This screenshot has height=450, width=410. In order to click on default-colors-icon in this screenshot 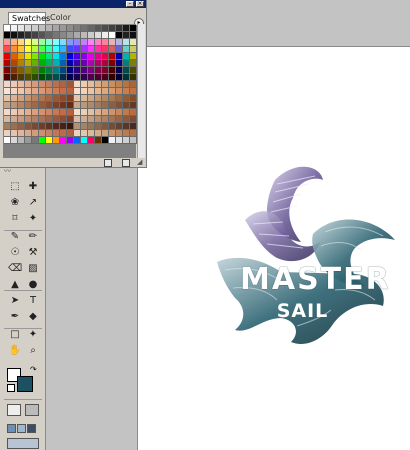, I will do `click(11, 388)`.